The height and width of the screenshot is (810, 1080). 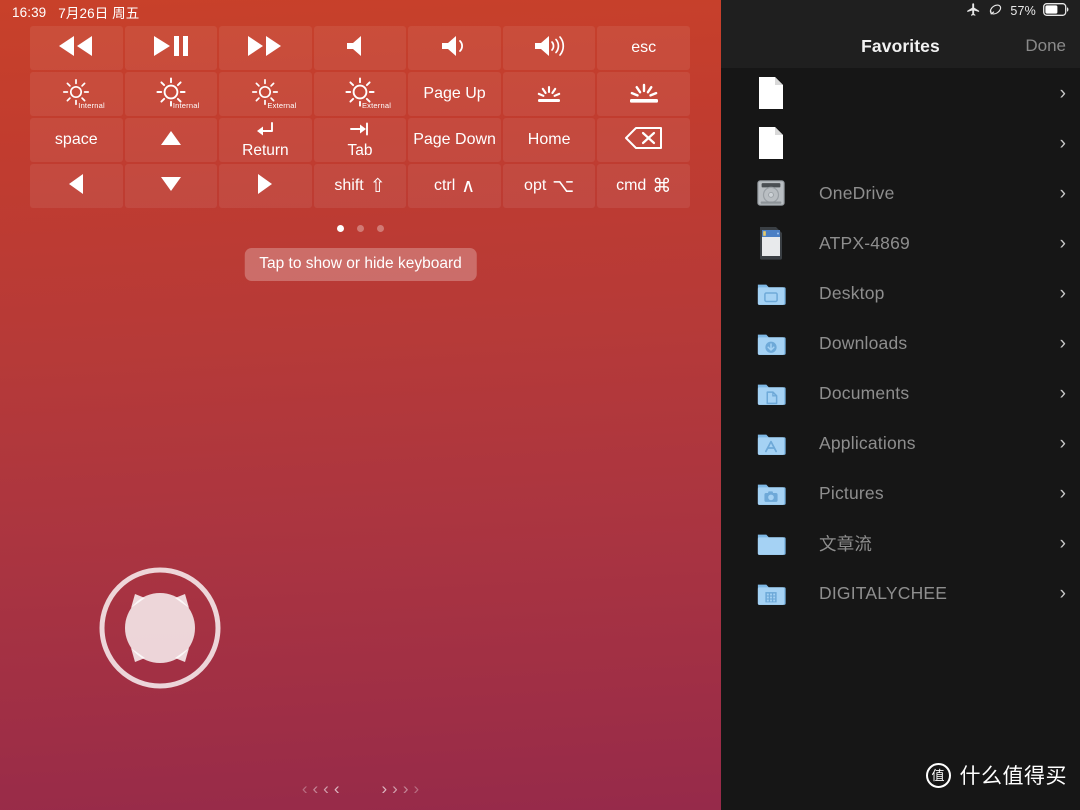 I want to click on key-brightness-down-internal: Internal, so click(x=76, y=94).